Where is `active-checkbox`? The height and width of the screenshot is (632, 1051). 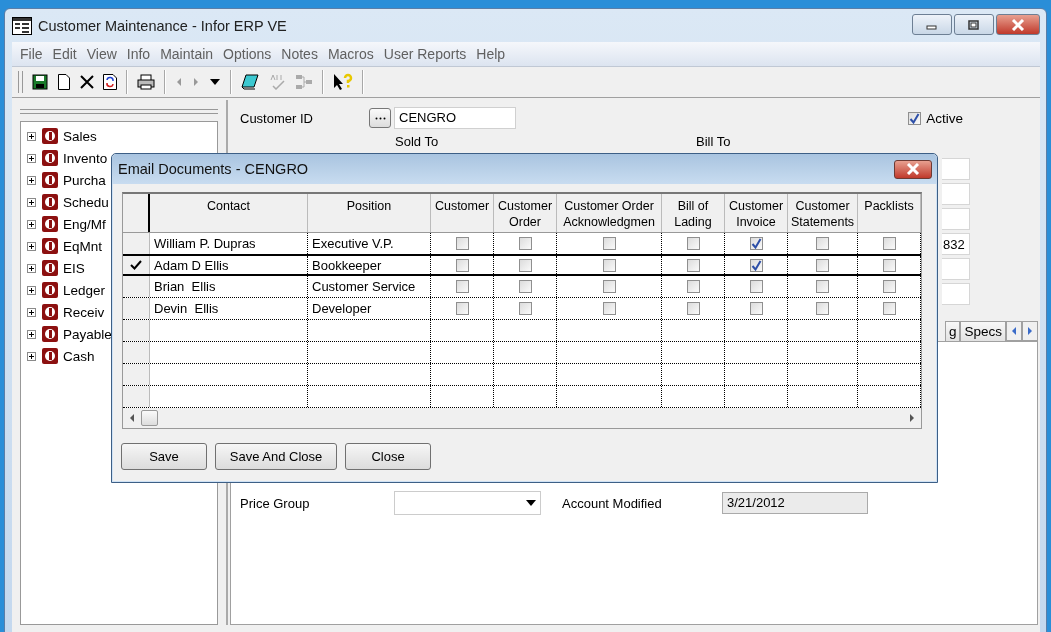
active-checkbox is located at coordinates (915, 118).